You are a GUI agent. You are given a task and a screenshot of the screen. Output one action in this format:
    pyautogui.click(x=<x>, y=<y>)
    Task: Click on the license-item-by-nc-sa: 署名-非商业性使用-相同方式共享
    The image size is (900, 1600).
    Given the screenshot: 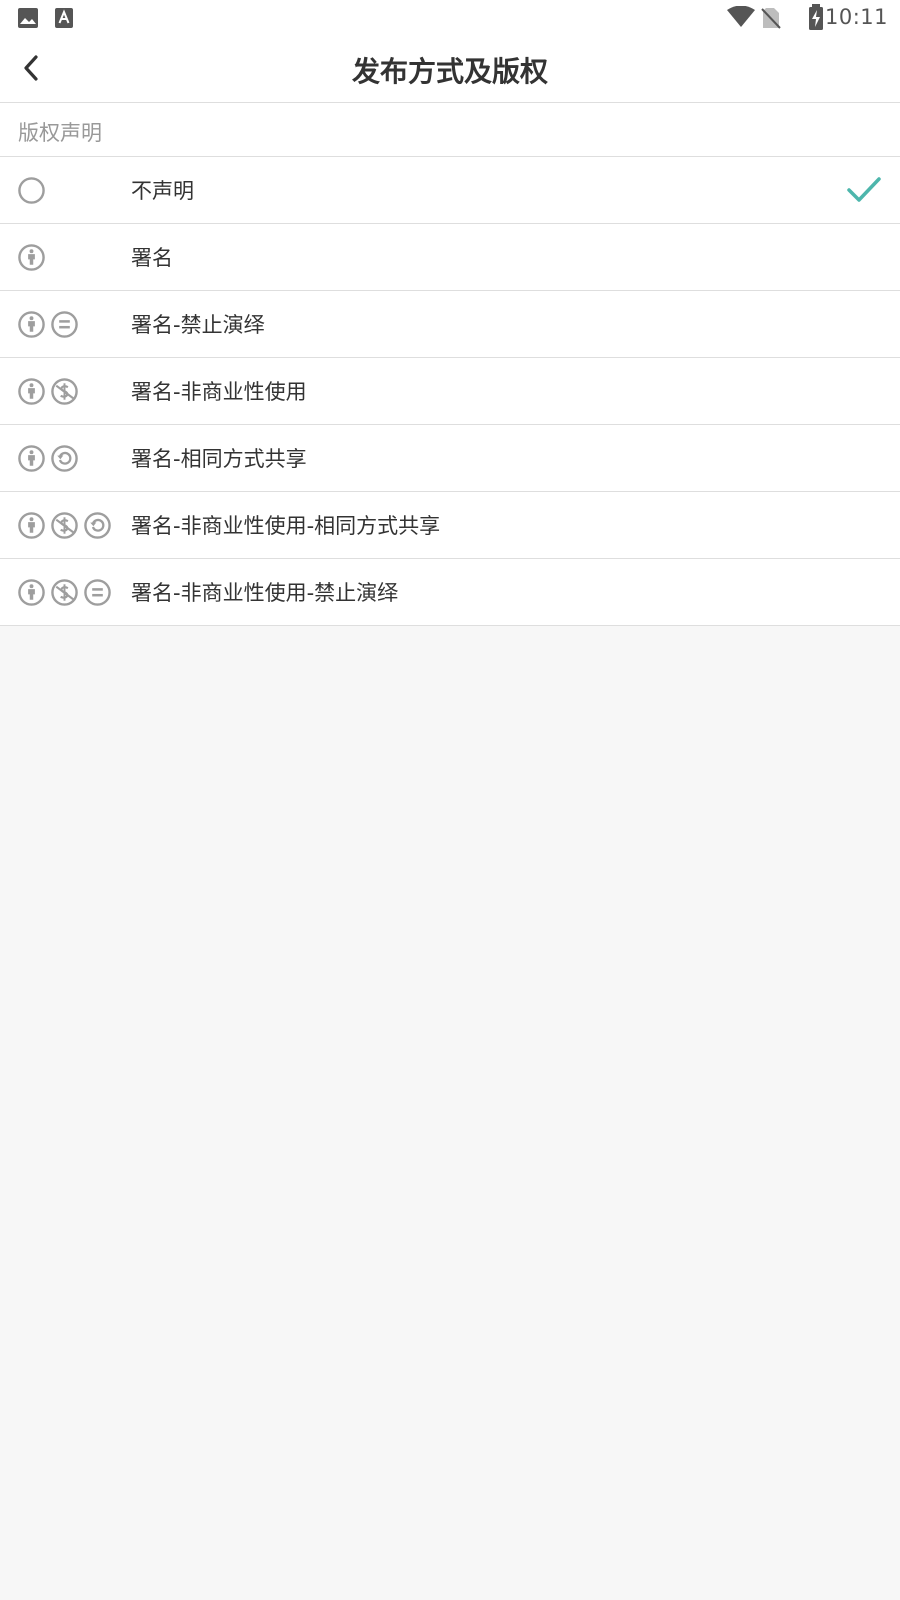 What is the action you would take?
    pyautogui.click(x=450, y=525)
    